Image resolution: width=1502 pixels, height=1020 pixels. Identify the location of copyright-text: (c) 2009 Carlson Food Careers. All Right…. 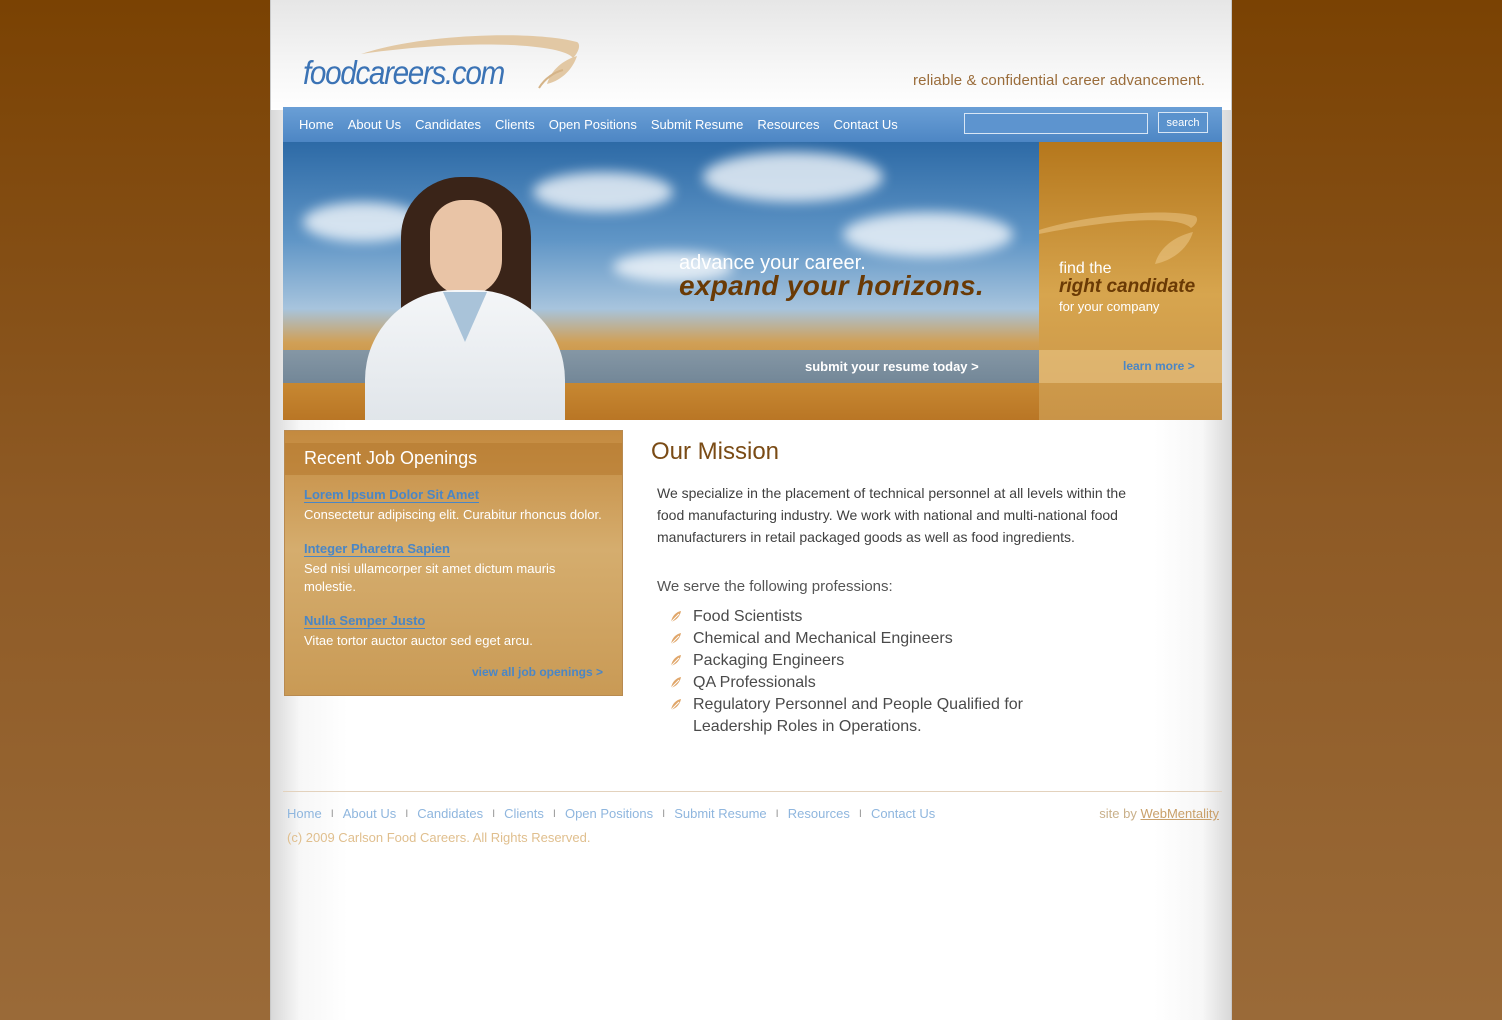
(439, 837).